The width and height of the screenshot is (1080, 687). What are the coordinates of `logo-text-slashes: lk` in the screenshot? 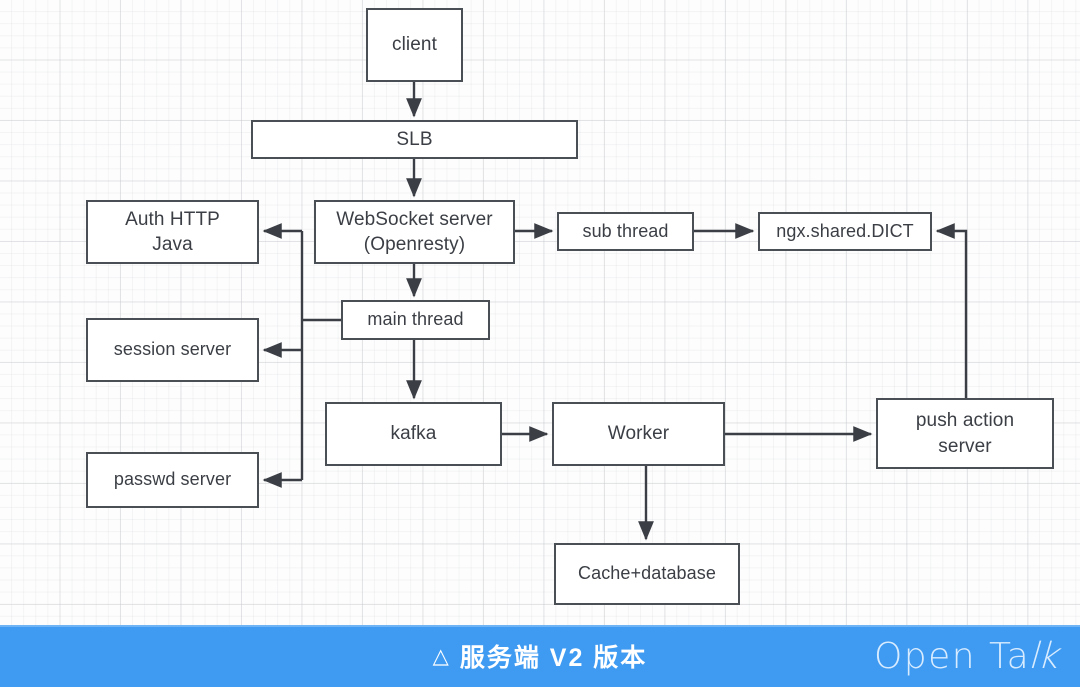 It's located at (1045, 656).